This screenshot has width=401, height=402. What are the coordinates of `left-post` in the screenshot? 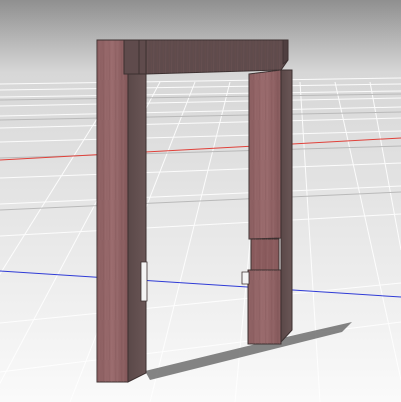 It's located at (122, 211).